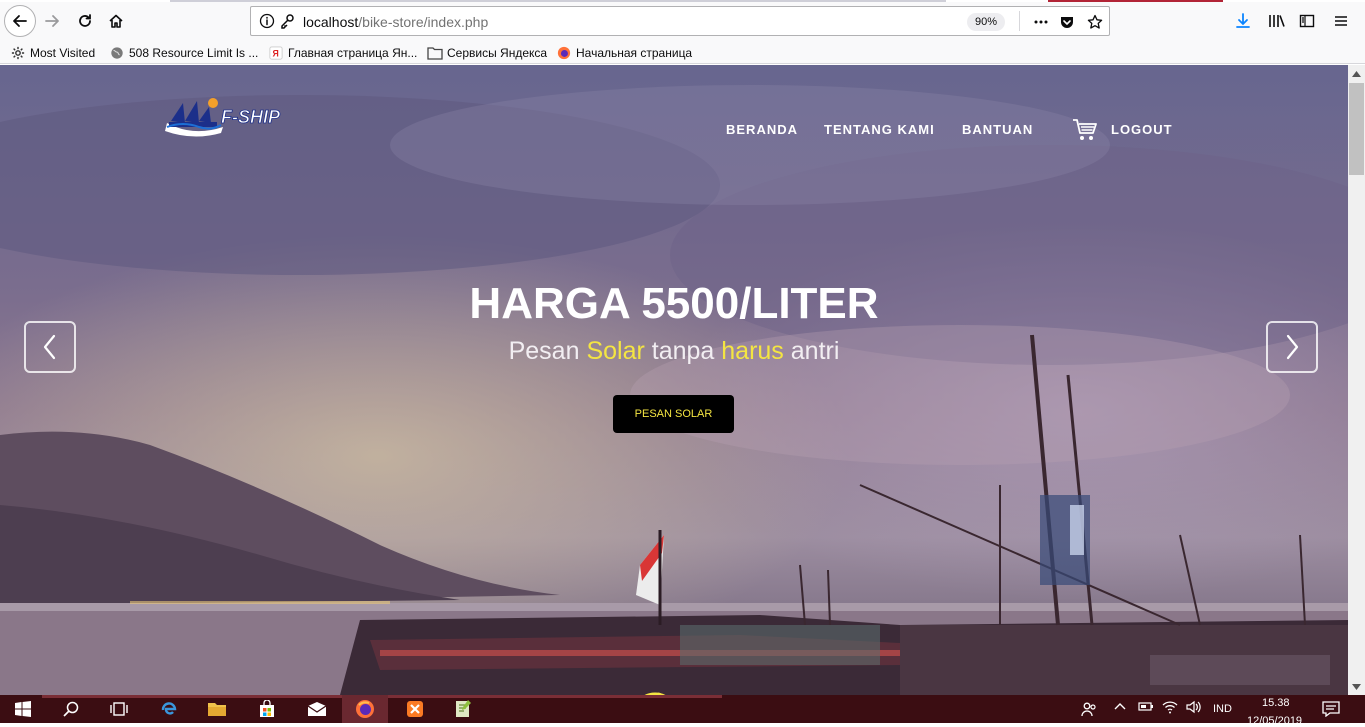  I want to click on taskbar-notepad-plus, so click(463, 709).